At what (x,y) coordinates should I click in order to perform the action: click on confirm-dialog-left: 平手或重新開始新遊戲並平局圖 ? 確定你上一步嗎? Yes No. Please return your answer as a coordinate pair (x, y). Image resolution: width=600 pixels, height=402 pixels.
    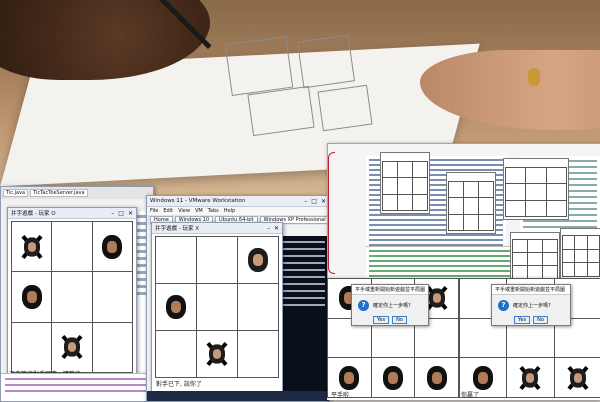
    Looking at the image, I should click on (390, 305).